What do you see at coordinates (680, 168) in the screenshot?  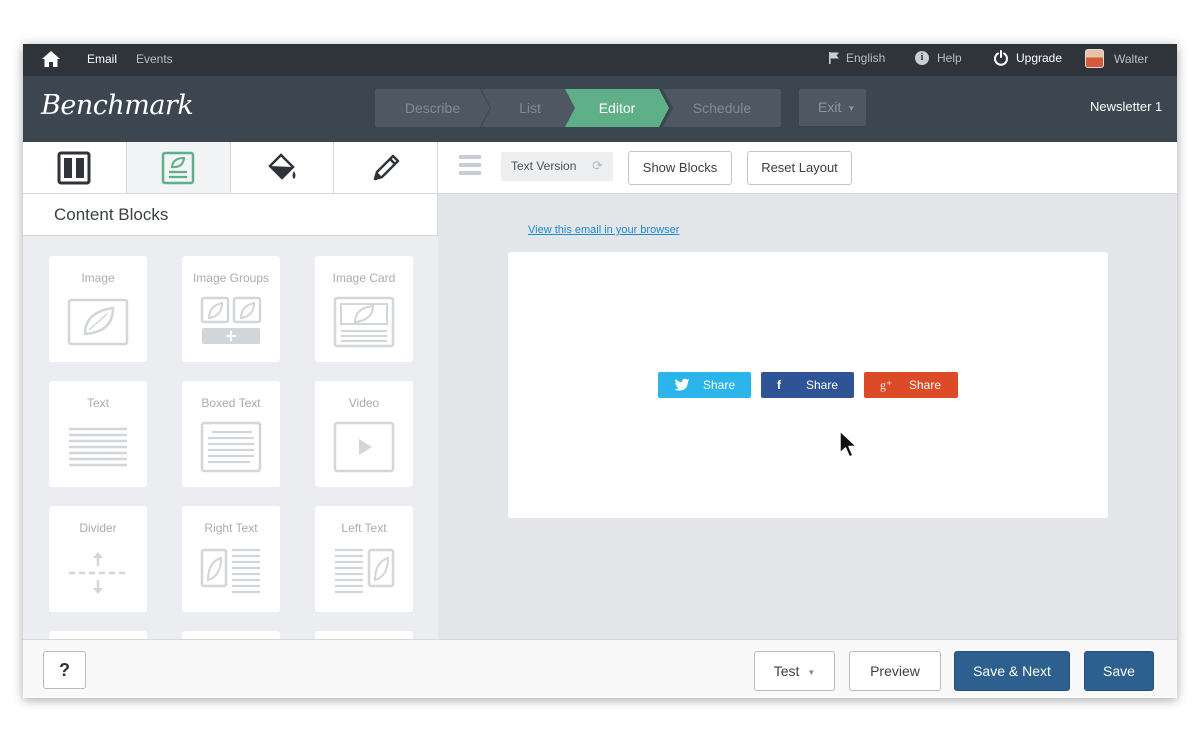 I see `show-blocks-button: Show Blocks` at bounding box center [680, 168].